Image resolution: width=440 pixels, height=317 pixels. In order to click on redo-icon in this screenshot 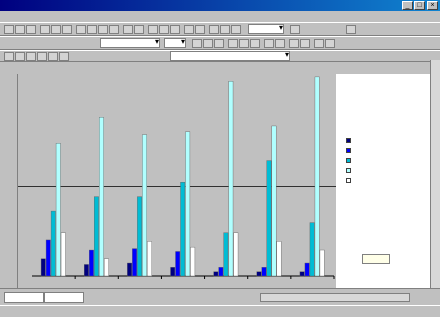, I will do `click(139, 29)`.